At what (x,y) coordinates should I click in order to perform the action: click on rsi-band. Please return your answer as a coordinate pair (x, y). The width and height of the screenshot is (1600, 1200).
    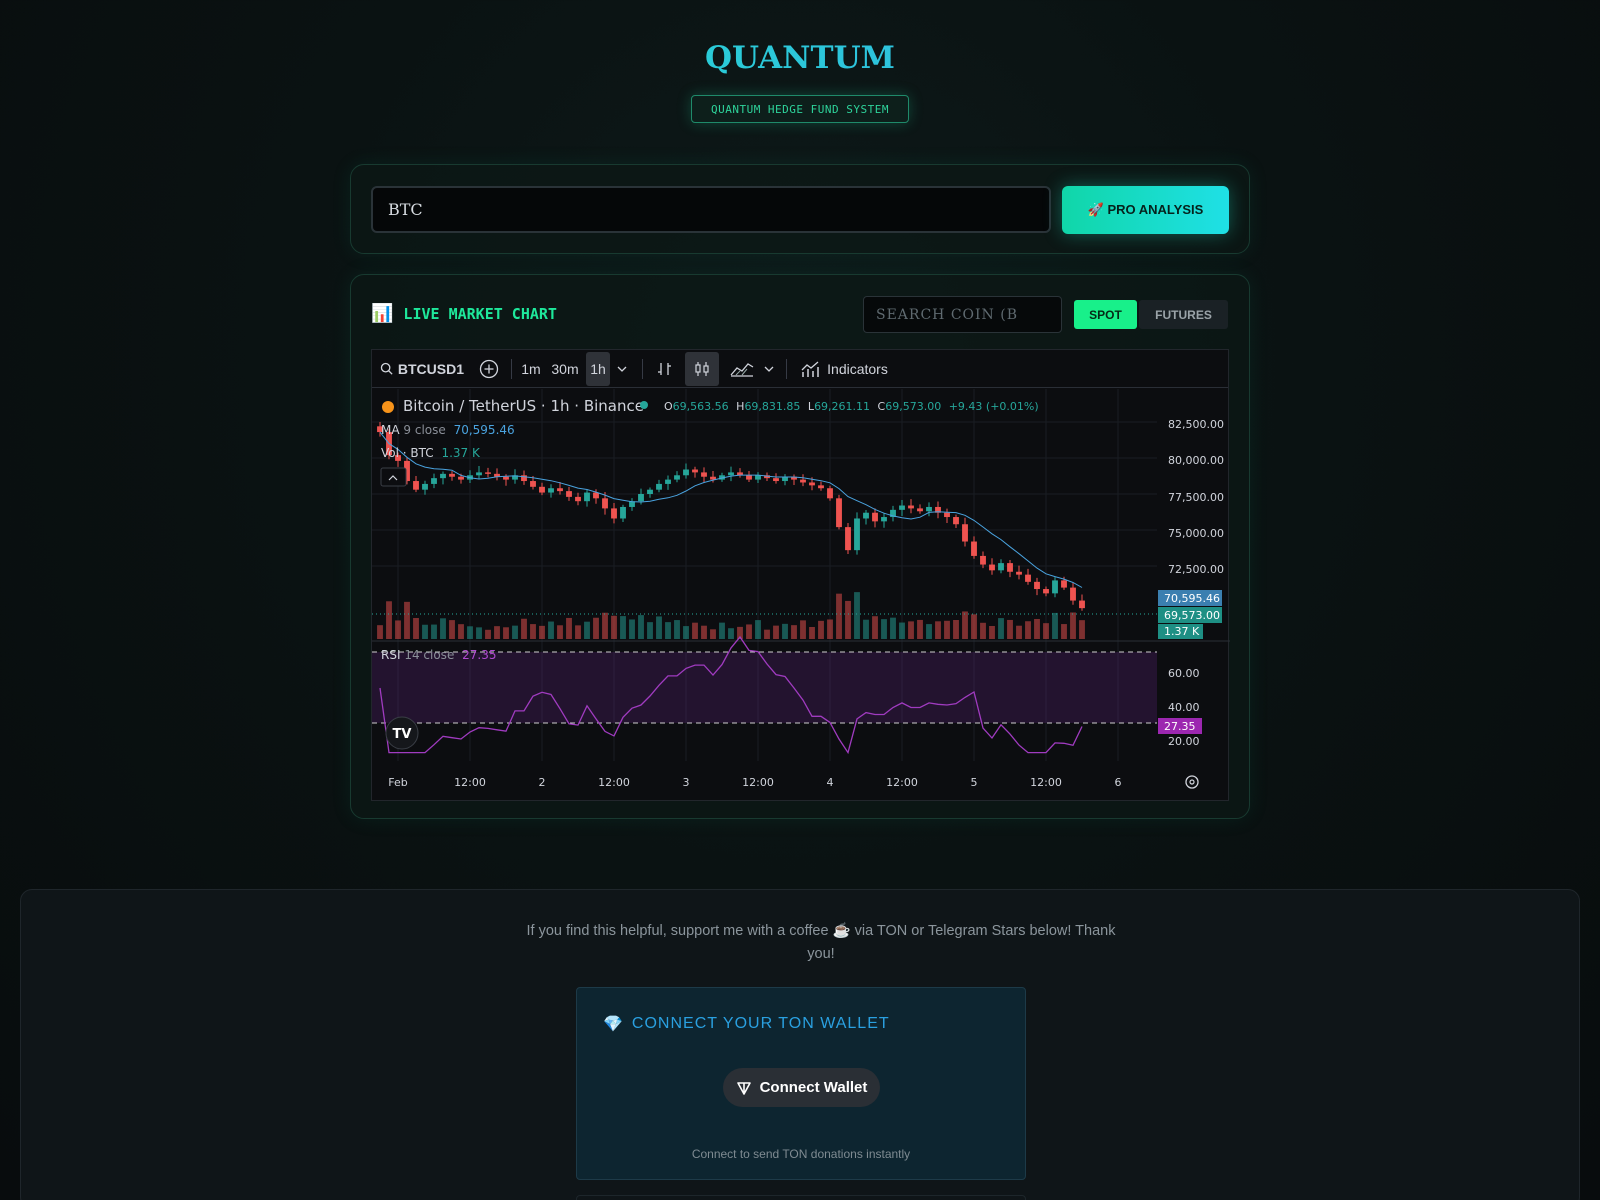
    Looking at the image, I should click on (764, 687).